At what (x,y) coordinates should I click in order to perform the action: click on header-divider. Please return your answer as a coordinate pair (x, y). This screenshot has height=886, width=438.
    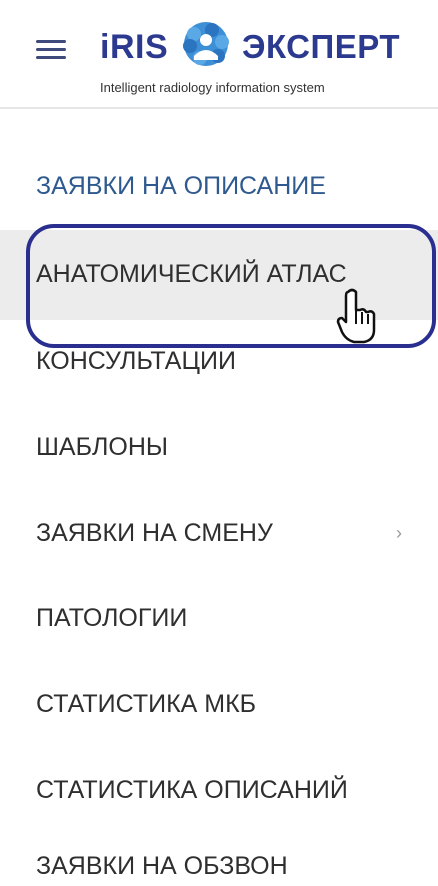
    Looking at the image, I should click on (219, 108).